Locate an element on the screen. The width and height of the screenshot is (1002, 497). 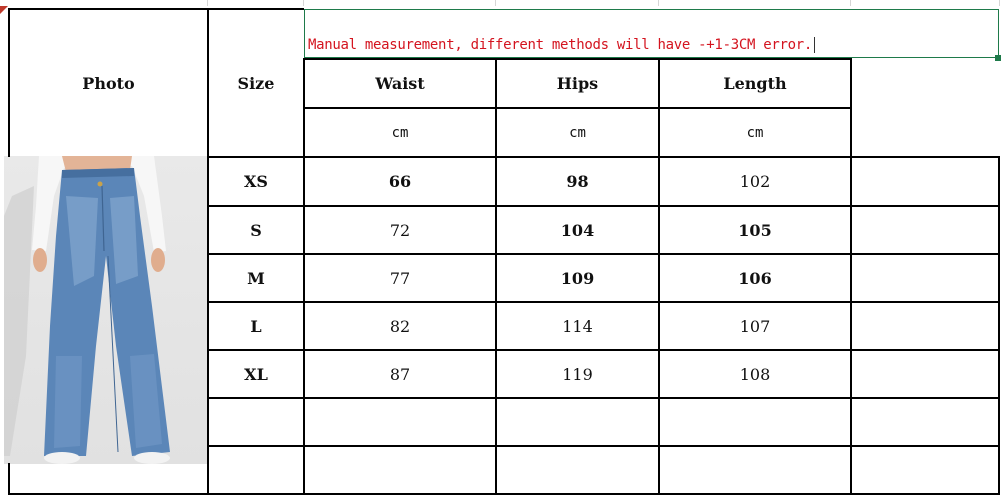
size-cell: L is located at coordinates (256, 326).